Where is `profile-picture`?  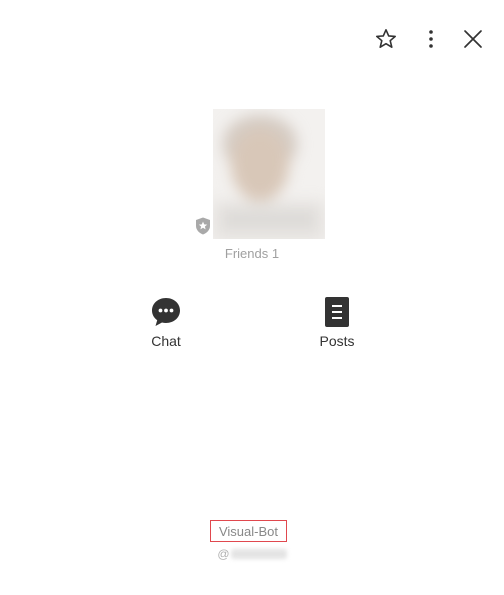
profile-picture is located at coordinates (269, 174).